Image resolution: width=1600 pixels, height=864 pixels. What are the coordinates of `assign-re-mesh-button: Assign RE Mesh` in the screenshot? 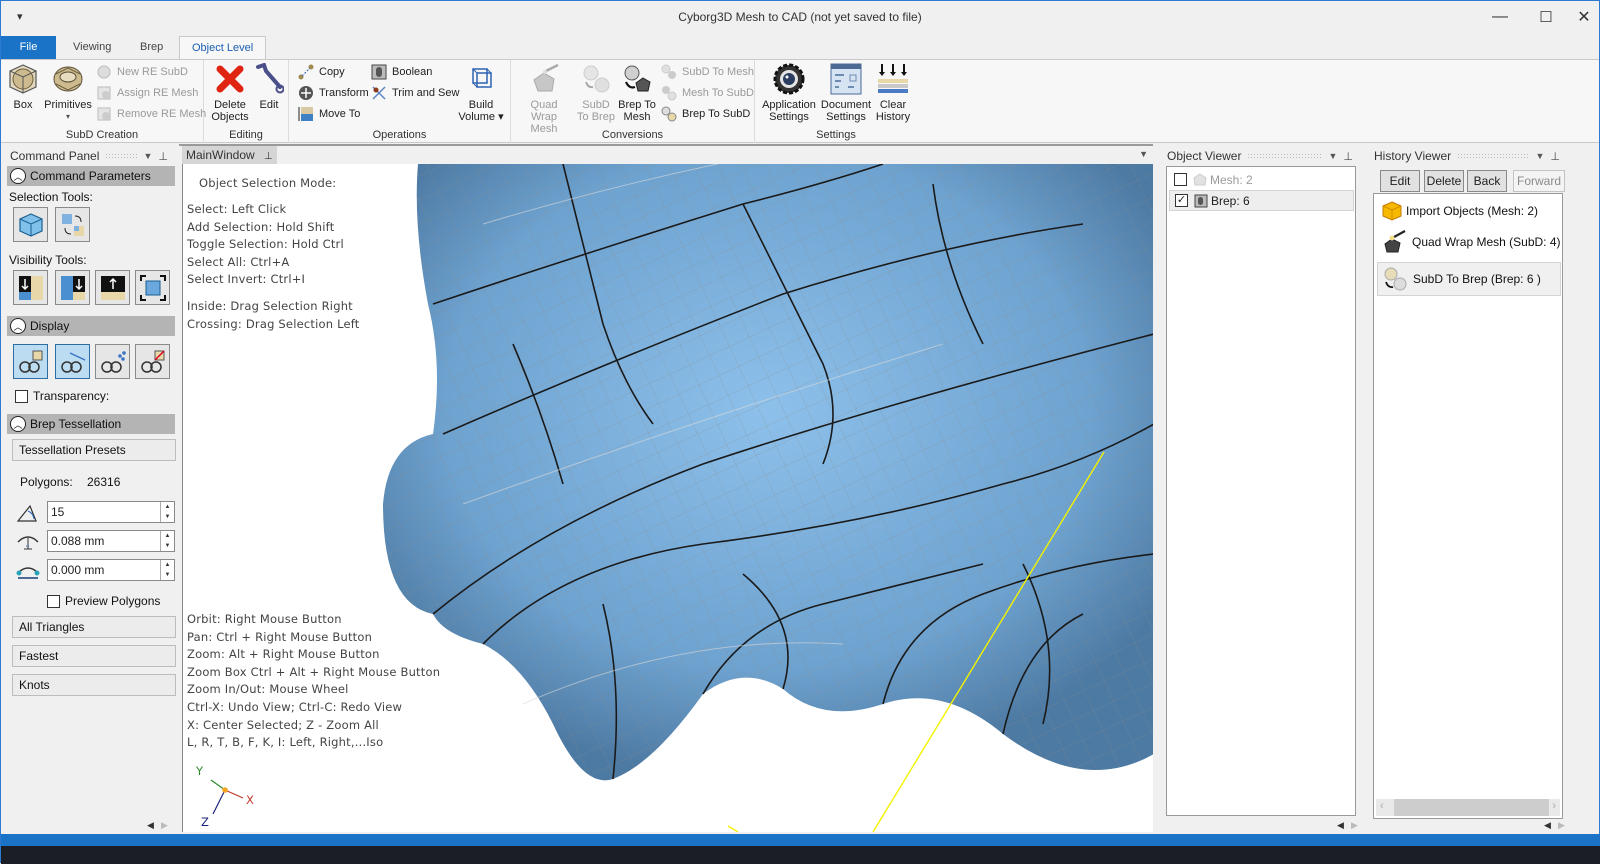 It's located at (147, 93).